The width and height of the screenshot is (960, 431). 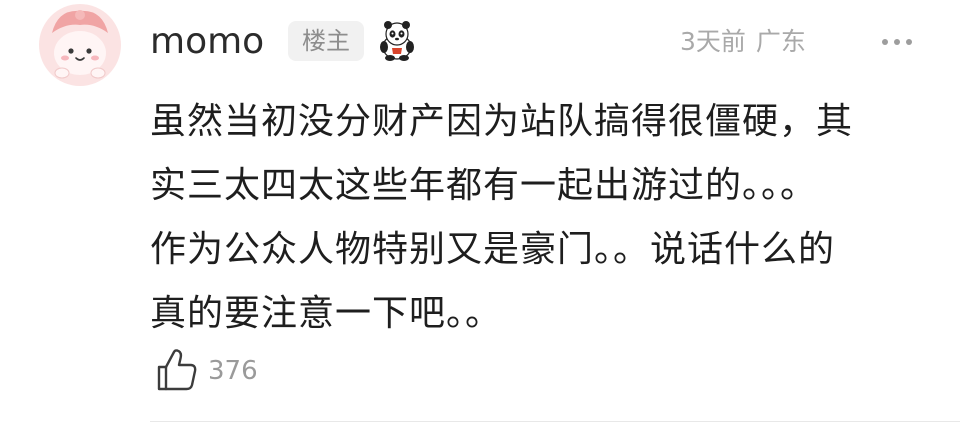 What do you see at coordinates (555, 421) in the screenshot?
I see `divider` at bounding box center [555, 421].